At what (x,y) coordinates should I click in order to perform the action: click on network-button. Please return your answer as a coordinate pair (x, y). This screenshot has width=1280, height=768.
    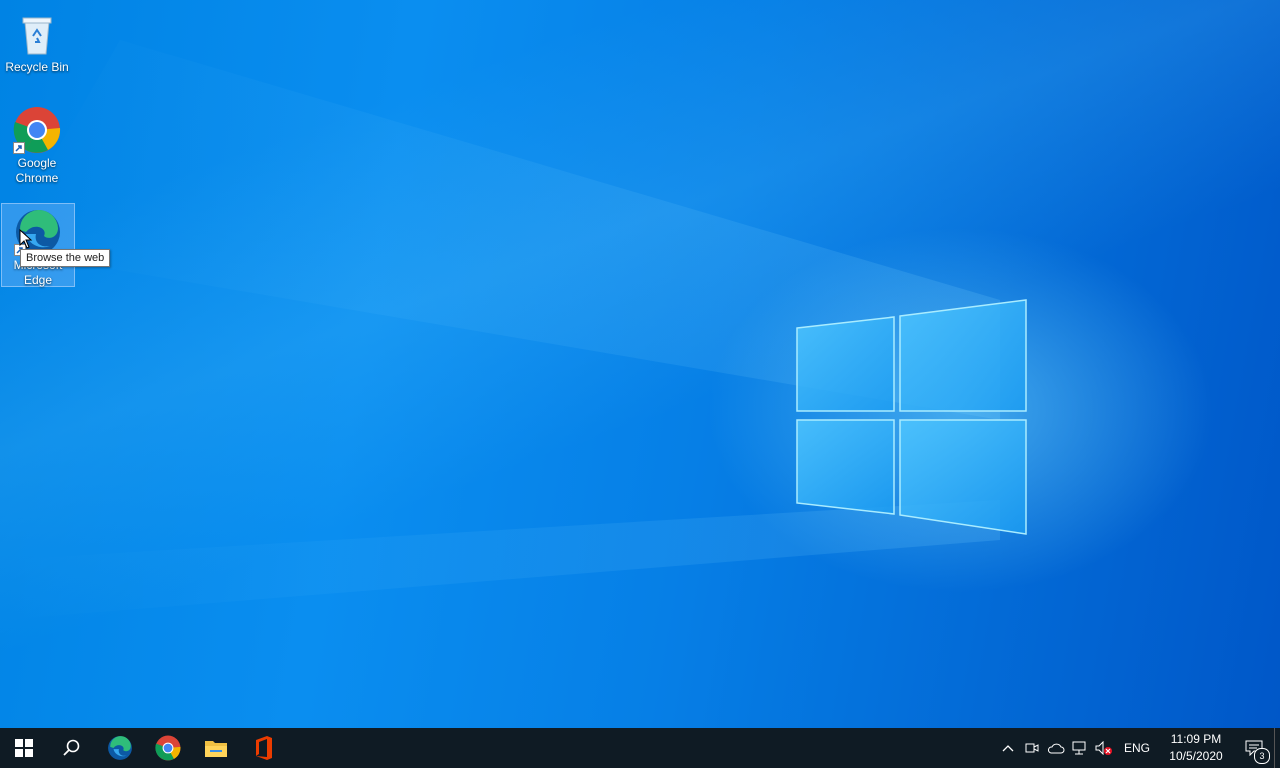
    Looking at the image, I should click on (1080, 748).